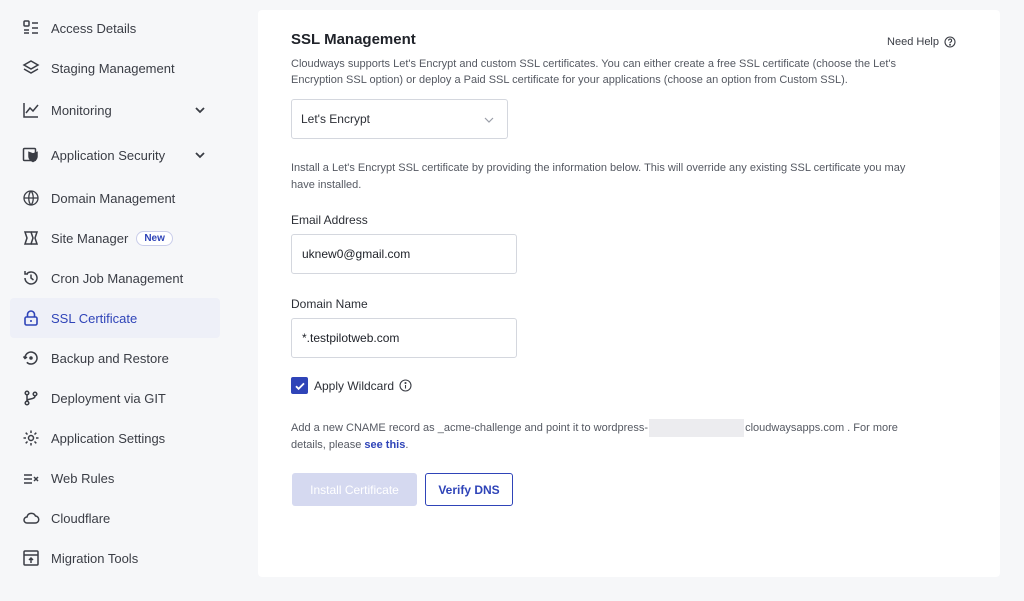  Describe the element at coordinates (115, 358) in the screenshot. I see `sidebar-item-backup-and-restore: Backup and Restore` at that location.